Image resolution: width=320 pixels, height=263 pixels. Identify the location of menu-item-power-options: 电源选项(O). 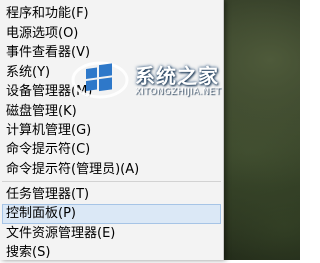
(111, 34).